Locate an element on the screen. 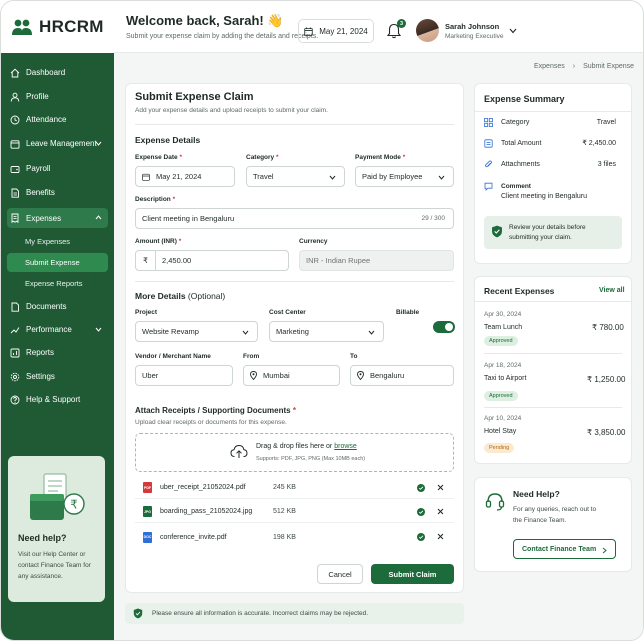  doc-file-icon: DOC is located at coordinates (147, 537).